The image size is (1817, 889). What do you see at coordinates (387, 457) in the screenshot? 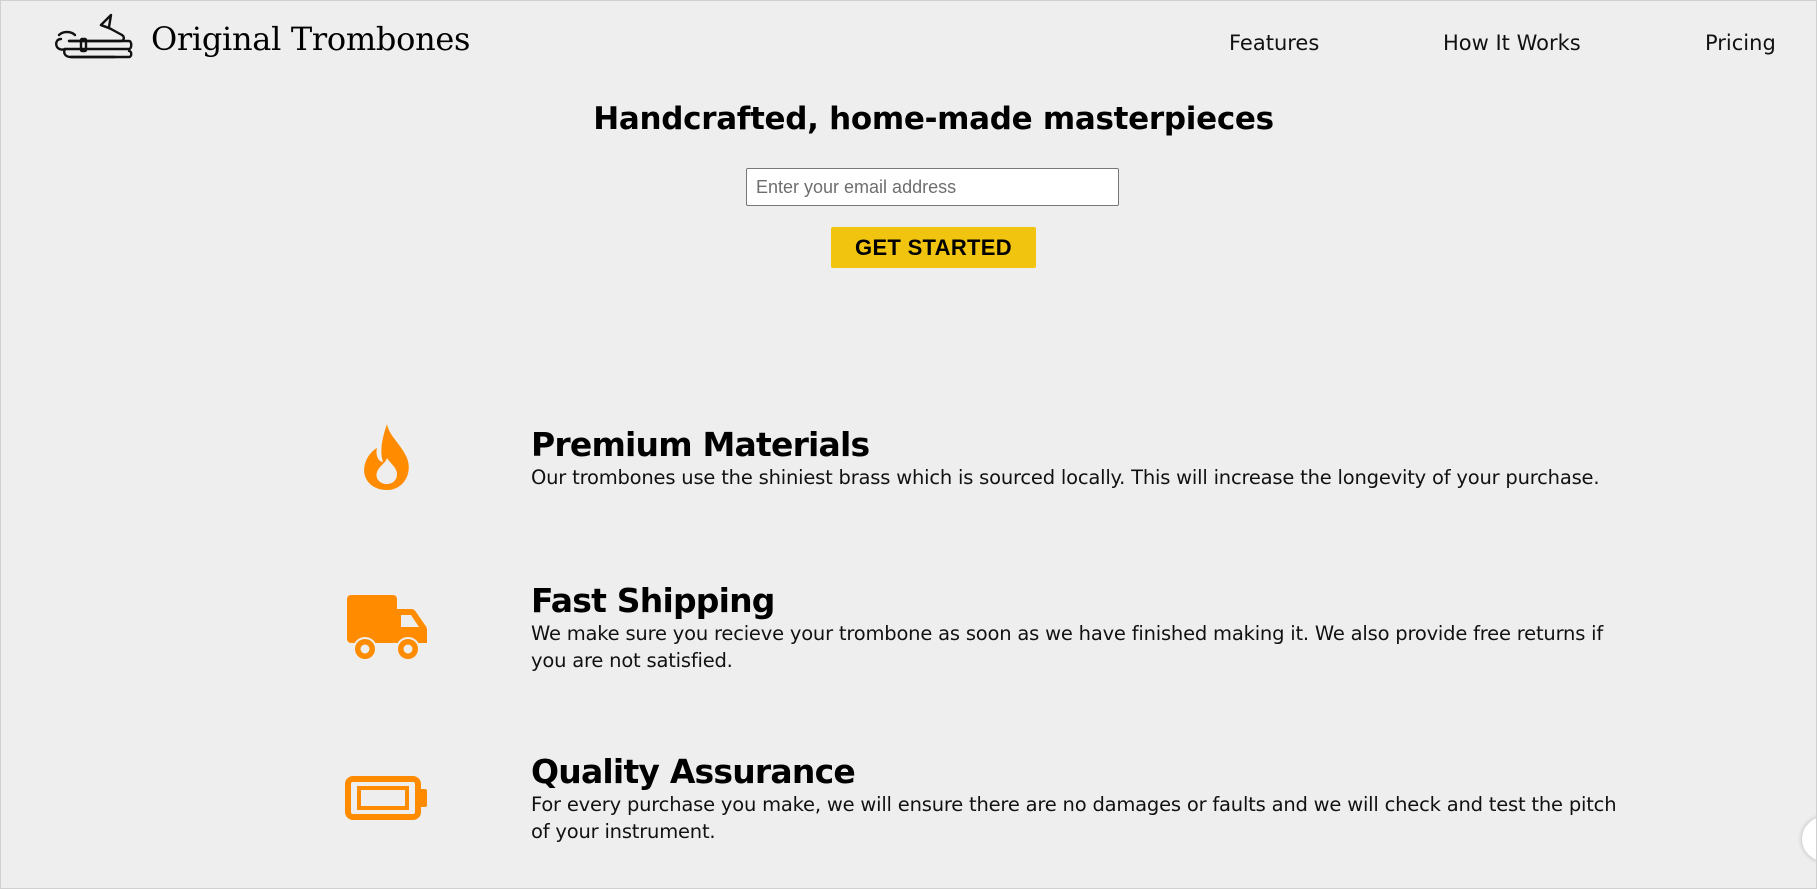
I see `fire-icon` at bounding box center [387, 457].